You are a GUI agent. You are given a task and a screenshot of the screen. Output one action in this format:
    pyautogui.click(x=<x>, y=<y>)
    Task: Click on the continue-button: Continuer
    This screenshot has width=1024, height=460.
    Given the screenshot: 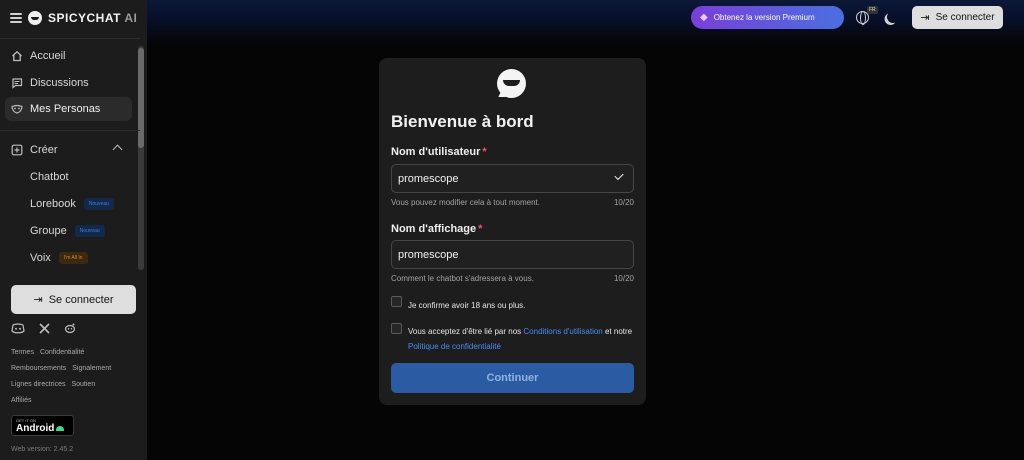 What is the action you would take?
    pyautogui.click(x=512, y=378)
    